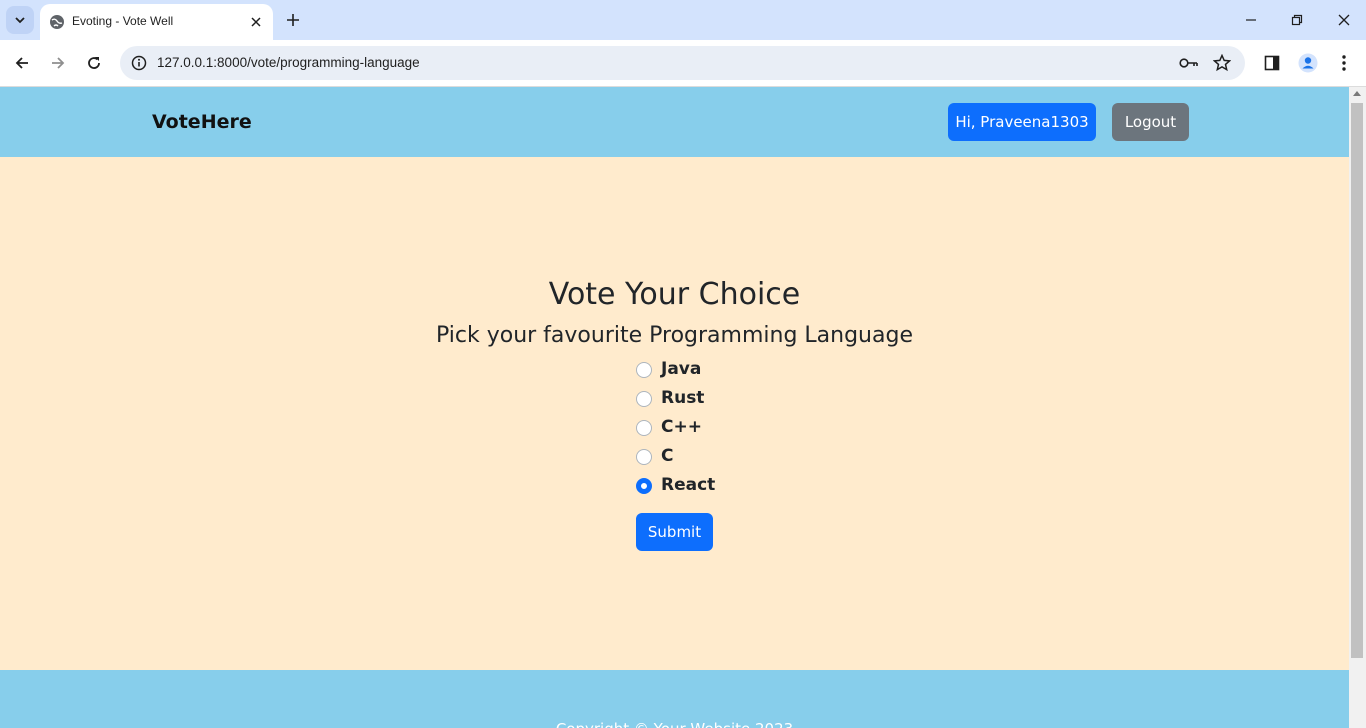 The width and height of the screenshot is (1366, 728). I want to click on brand-logo: VoteHere, so click(202, 122).